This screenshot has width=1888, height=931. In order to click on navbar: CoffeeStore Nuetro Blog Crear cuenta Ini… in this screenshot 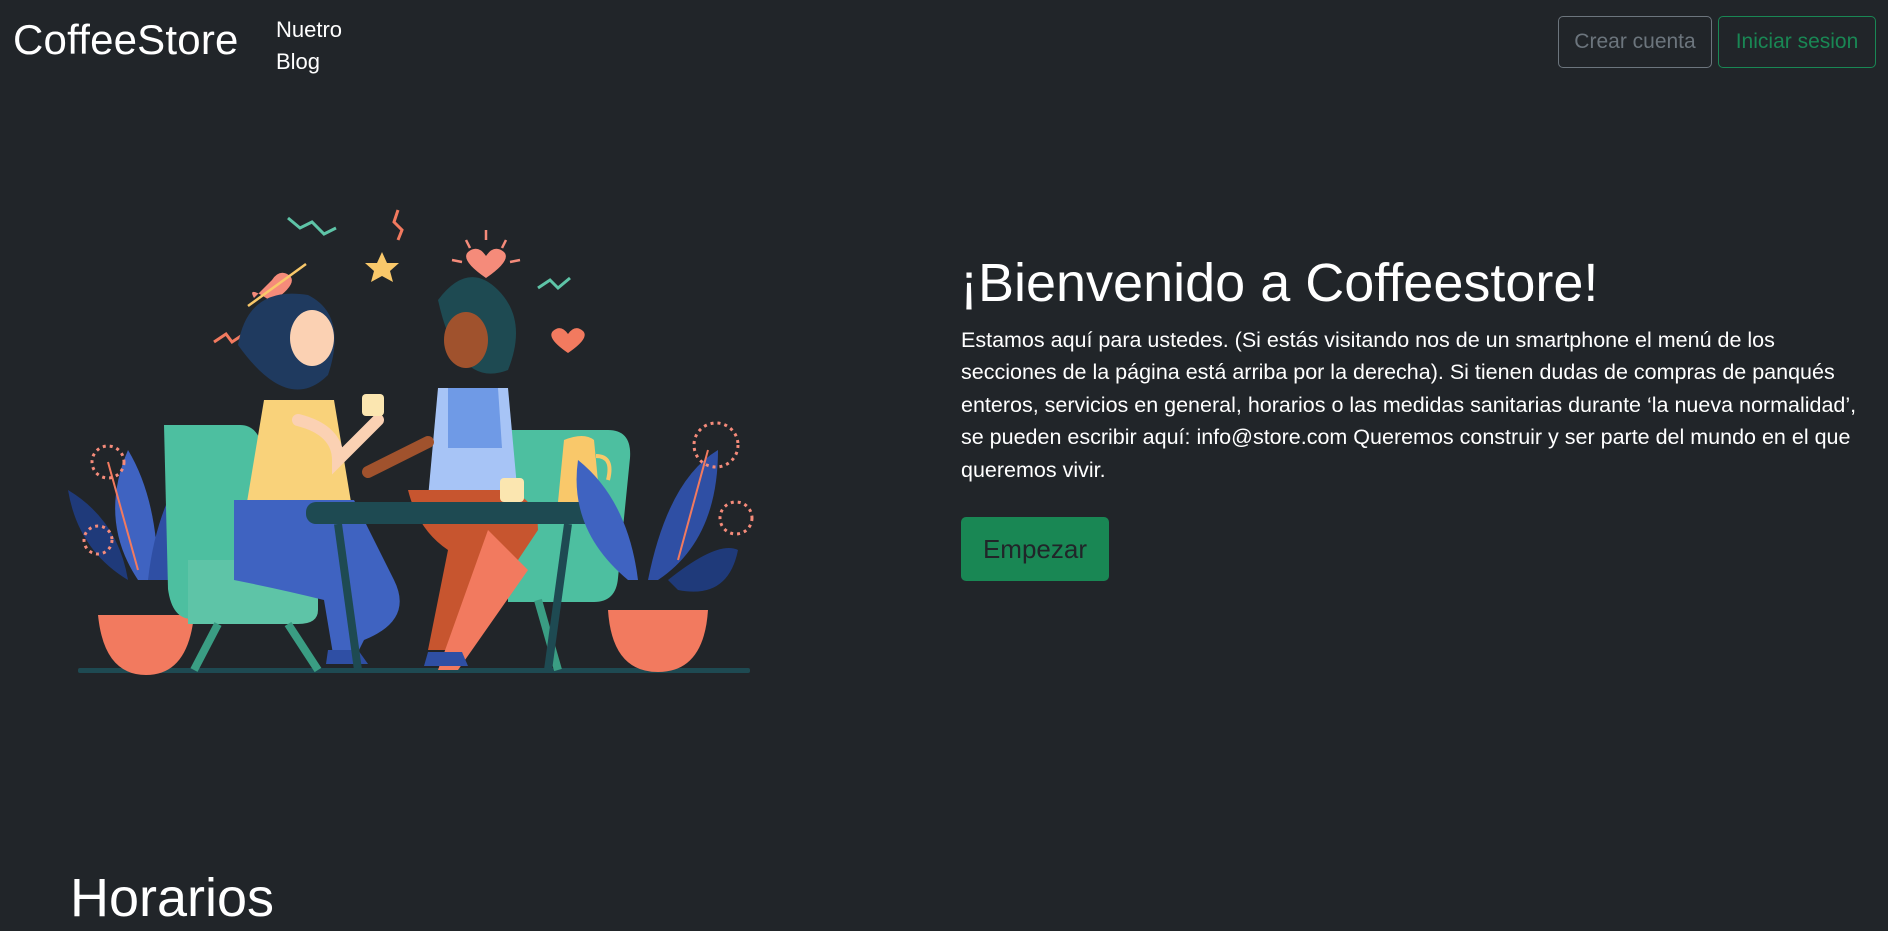, I will do `click(944, 45)`.